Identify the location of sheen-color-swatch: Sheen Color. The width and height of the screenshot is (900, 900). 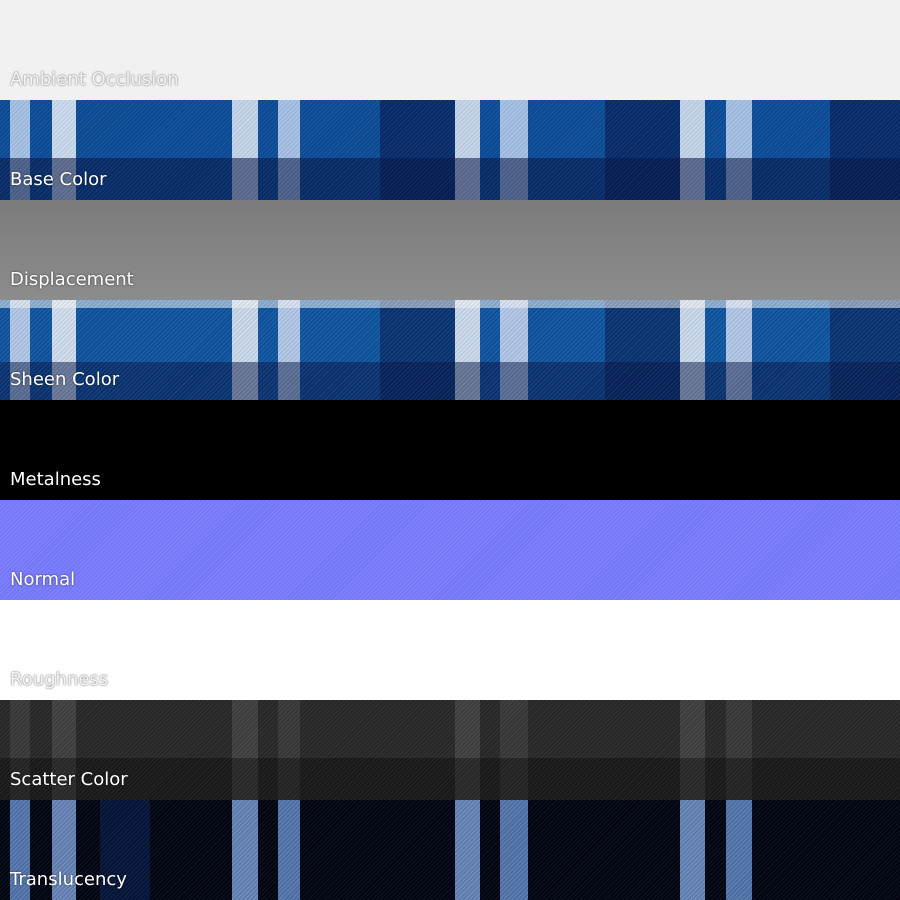
(450, 350).